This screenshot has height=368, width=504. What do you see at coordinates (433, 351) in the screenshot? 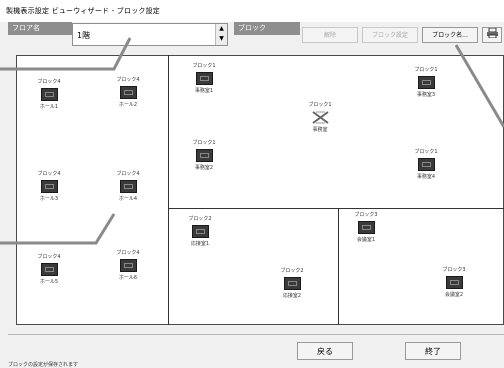
I see `finish-button: 終了` at bounding box center [433, 351].